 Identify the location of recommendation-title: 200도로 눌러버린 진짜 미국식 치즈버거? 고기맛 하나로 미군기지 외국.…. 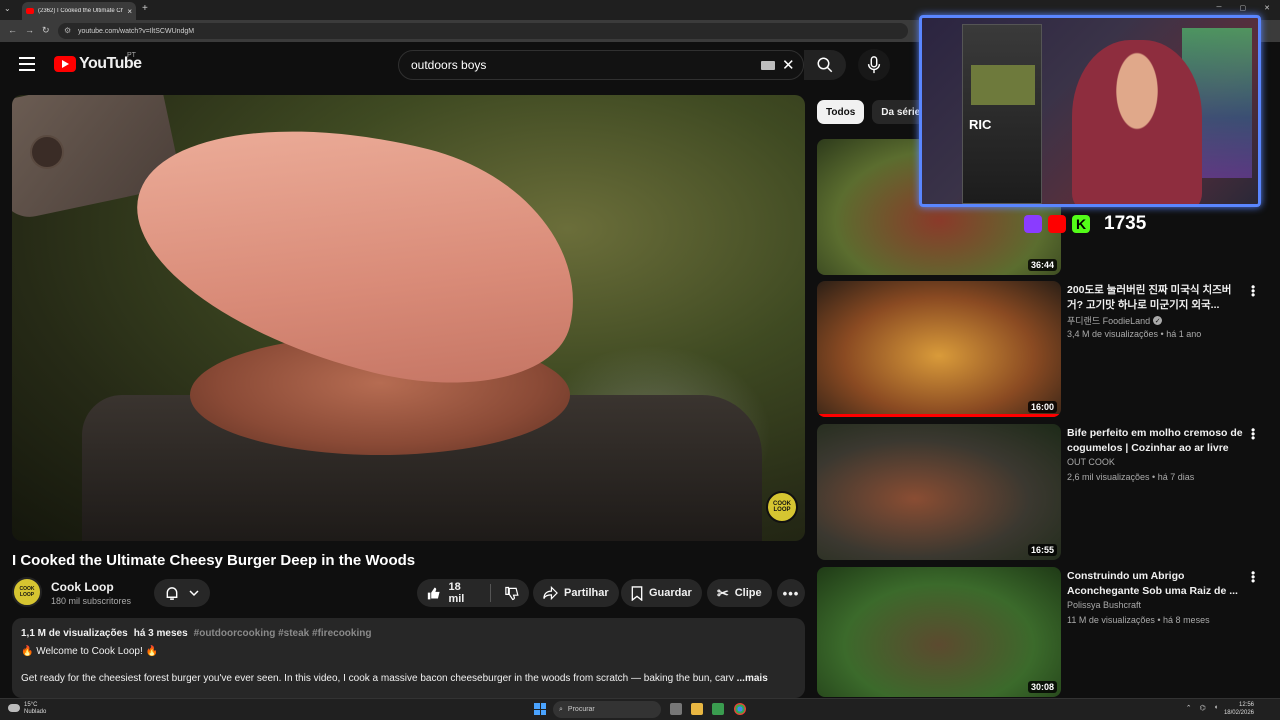
(1155, 298).